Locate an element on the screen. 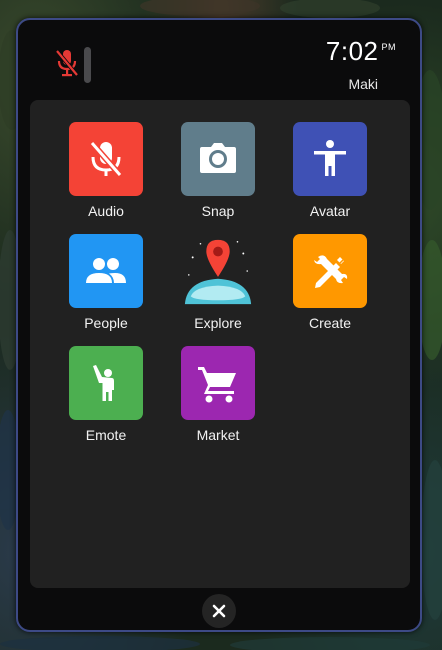  clock: 7:02 PM is located at coordinates (361, 51).